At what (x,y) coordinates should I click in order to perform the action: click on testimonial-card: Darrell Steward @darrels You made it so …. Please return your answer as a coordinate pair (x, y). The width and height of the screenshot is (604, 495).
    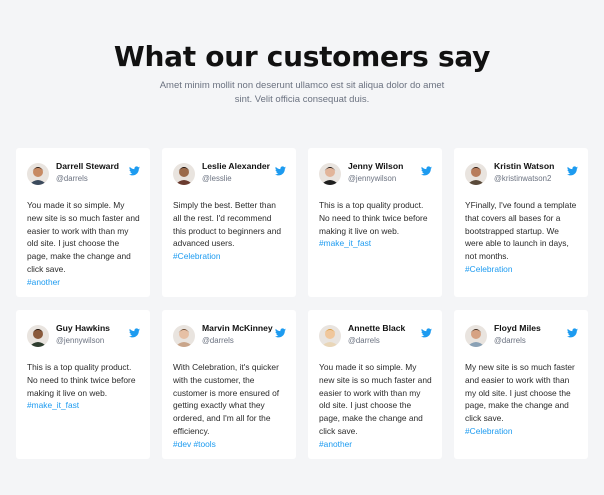
    Looking at the image, I should click on (83, 222).